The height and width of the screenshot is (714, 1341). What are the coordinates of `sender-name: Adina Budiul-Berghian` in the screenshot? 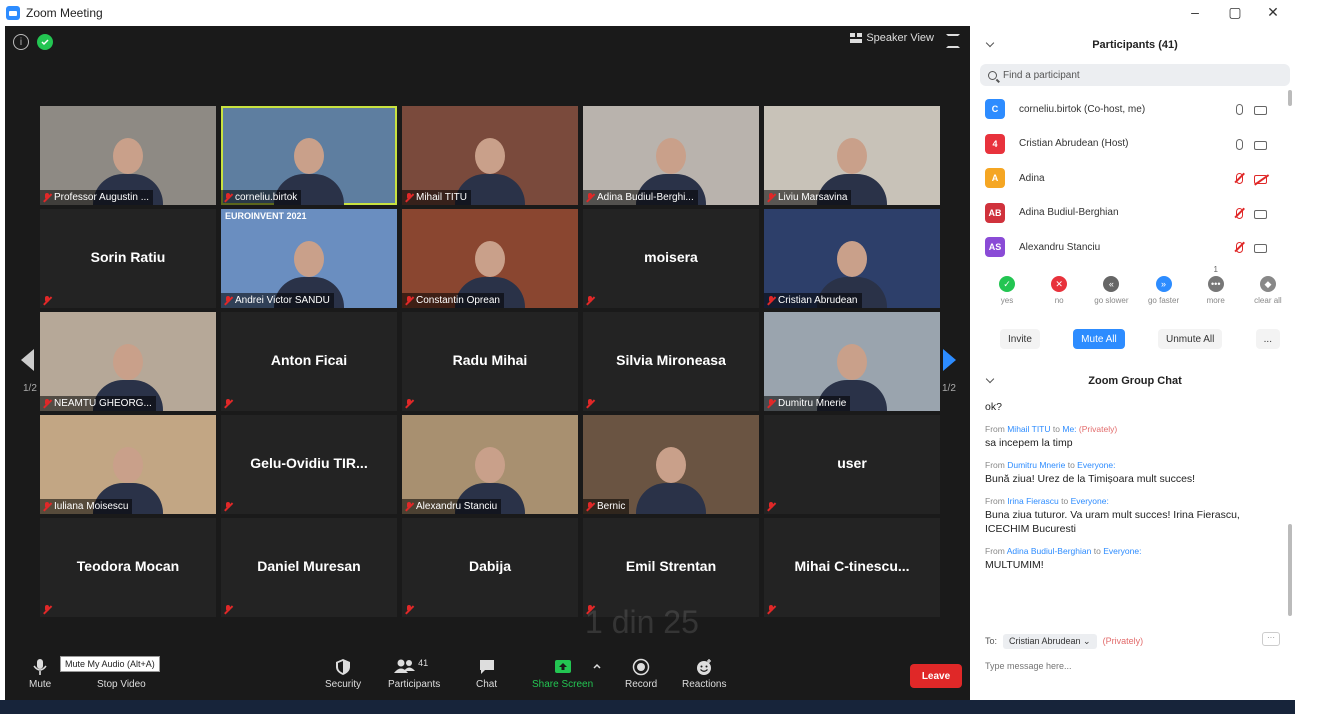 It's located at (1049, 551).